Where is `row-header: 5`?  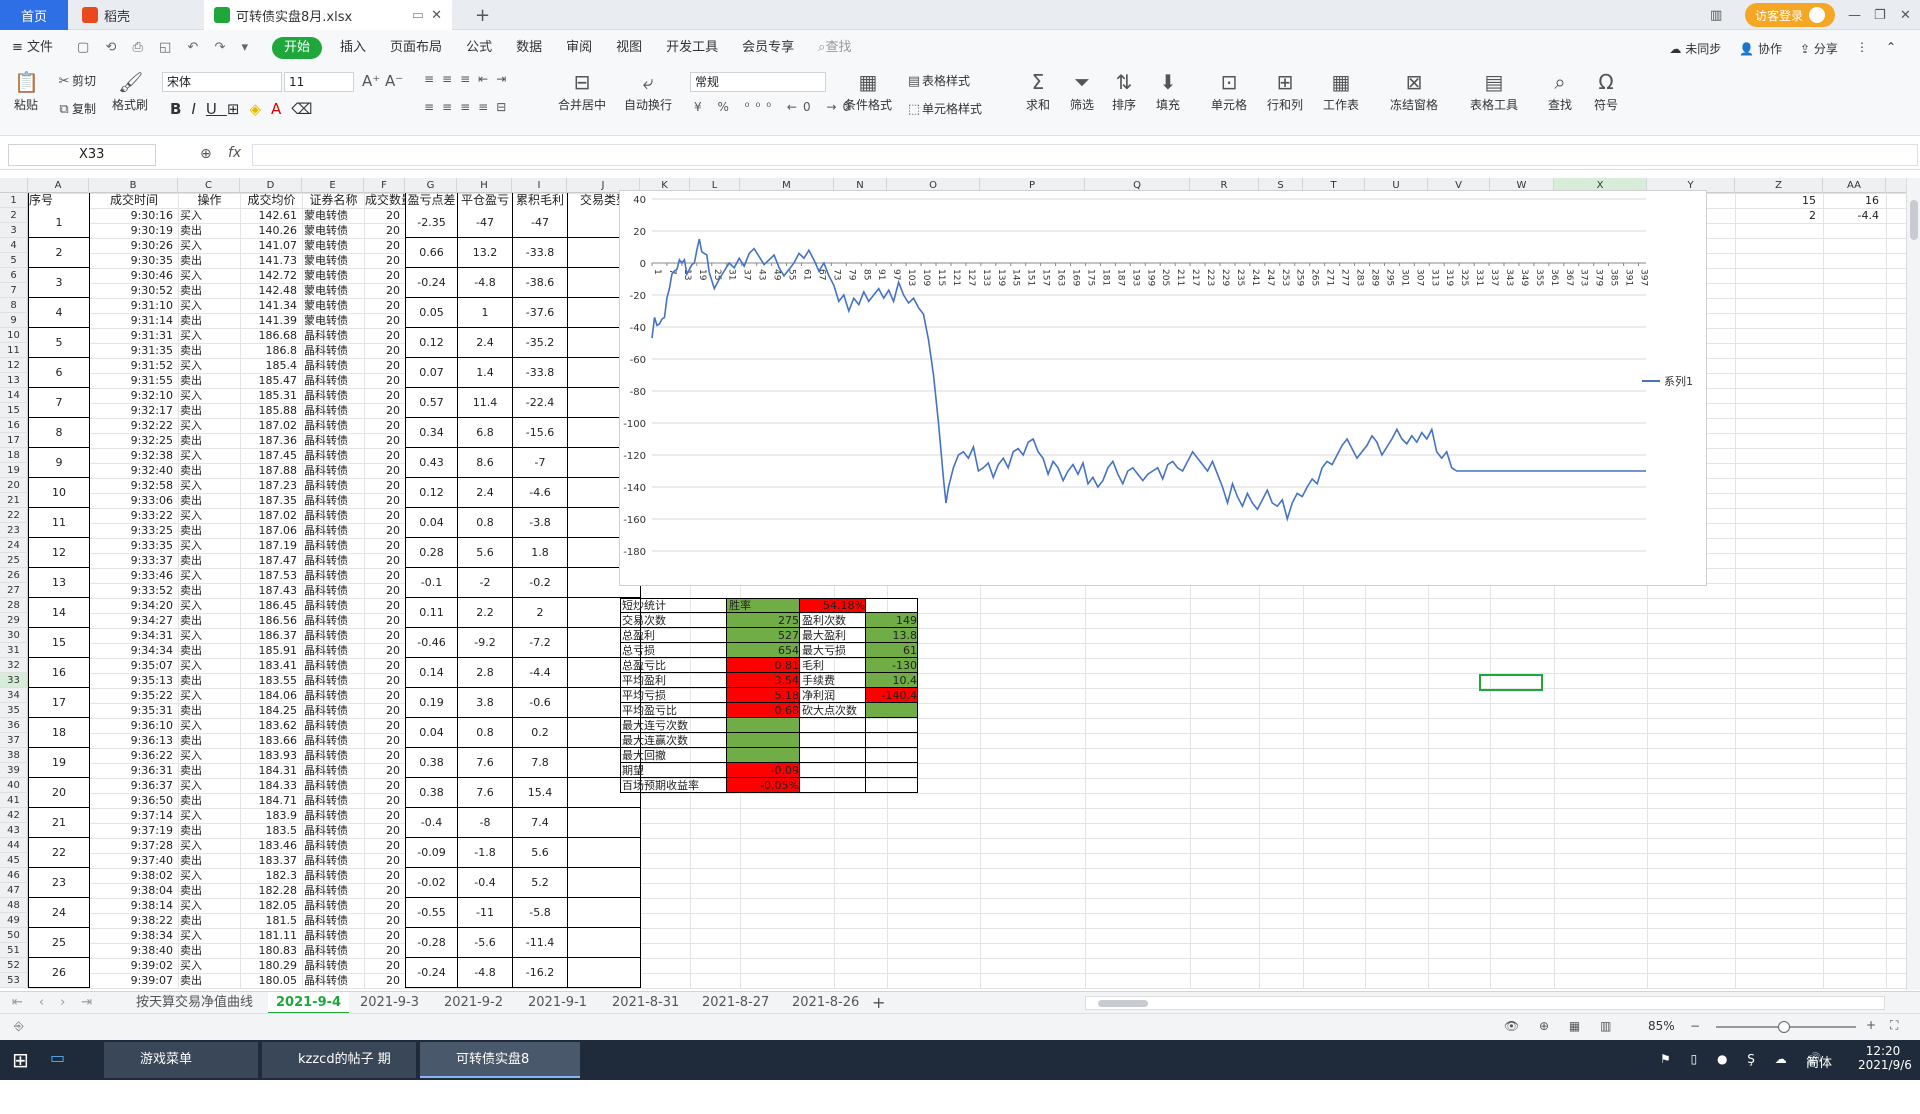
row-header: 5 is located at coordinates (14, 260).